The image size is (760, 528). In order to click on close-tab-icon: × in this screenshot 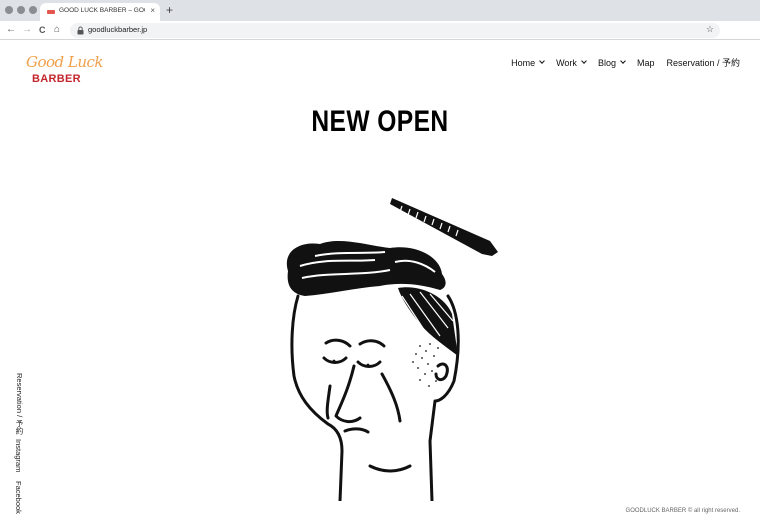, I will do `click(152, 11)`.